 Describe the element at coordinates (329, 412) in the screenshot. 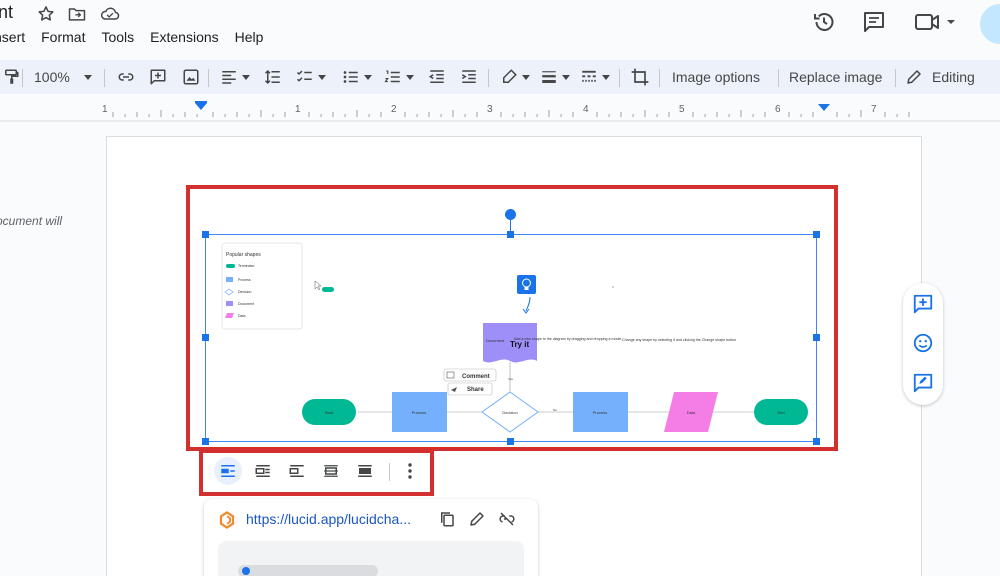

I see `shape-label: Start` at that location.